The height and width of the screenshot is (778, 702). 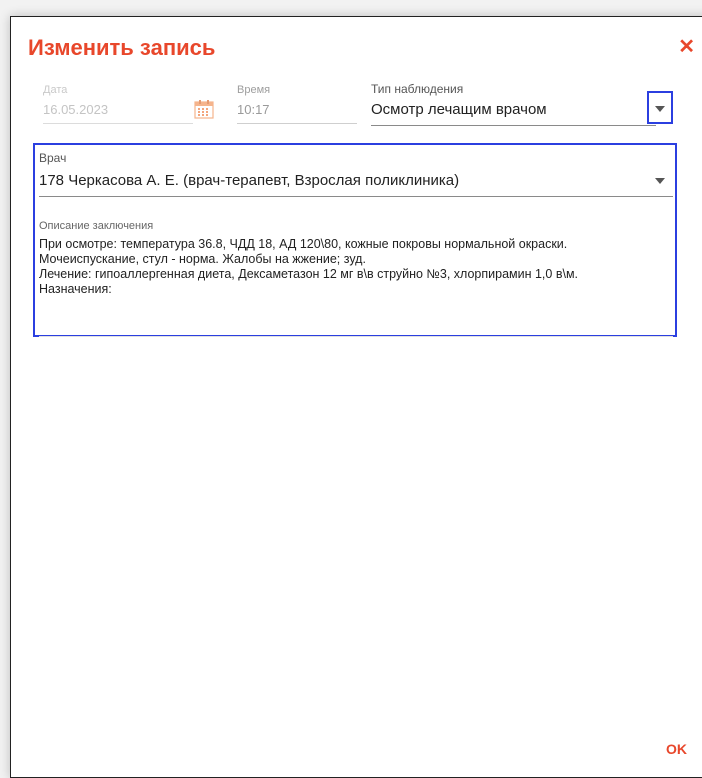 I want to click on conclusion-underline, so click(x=356, y=336).